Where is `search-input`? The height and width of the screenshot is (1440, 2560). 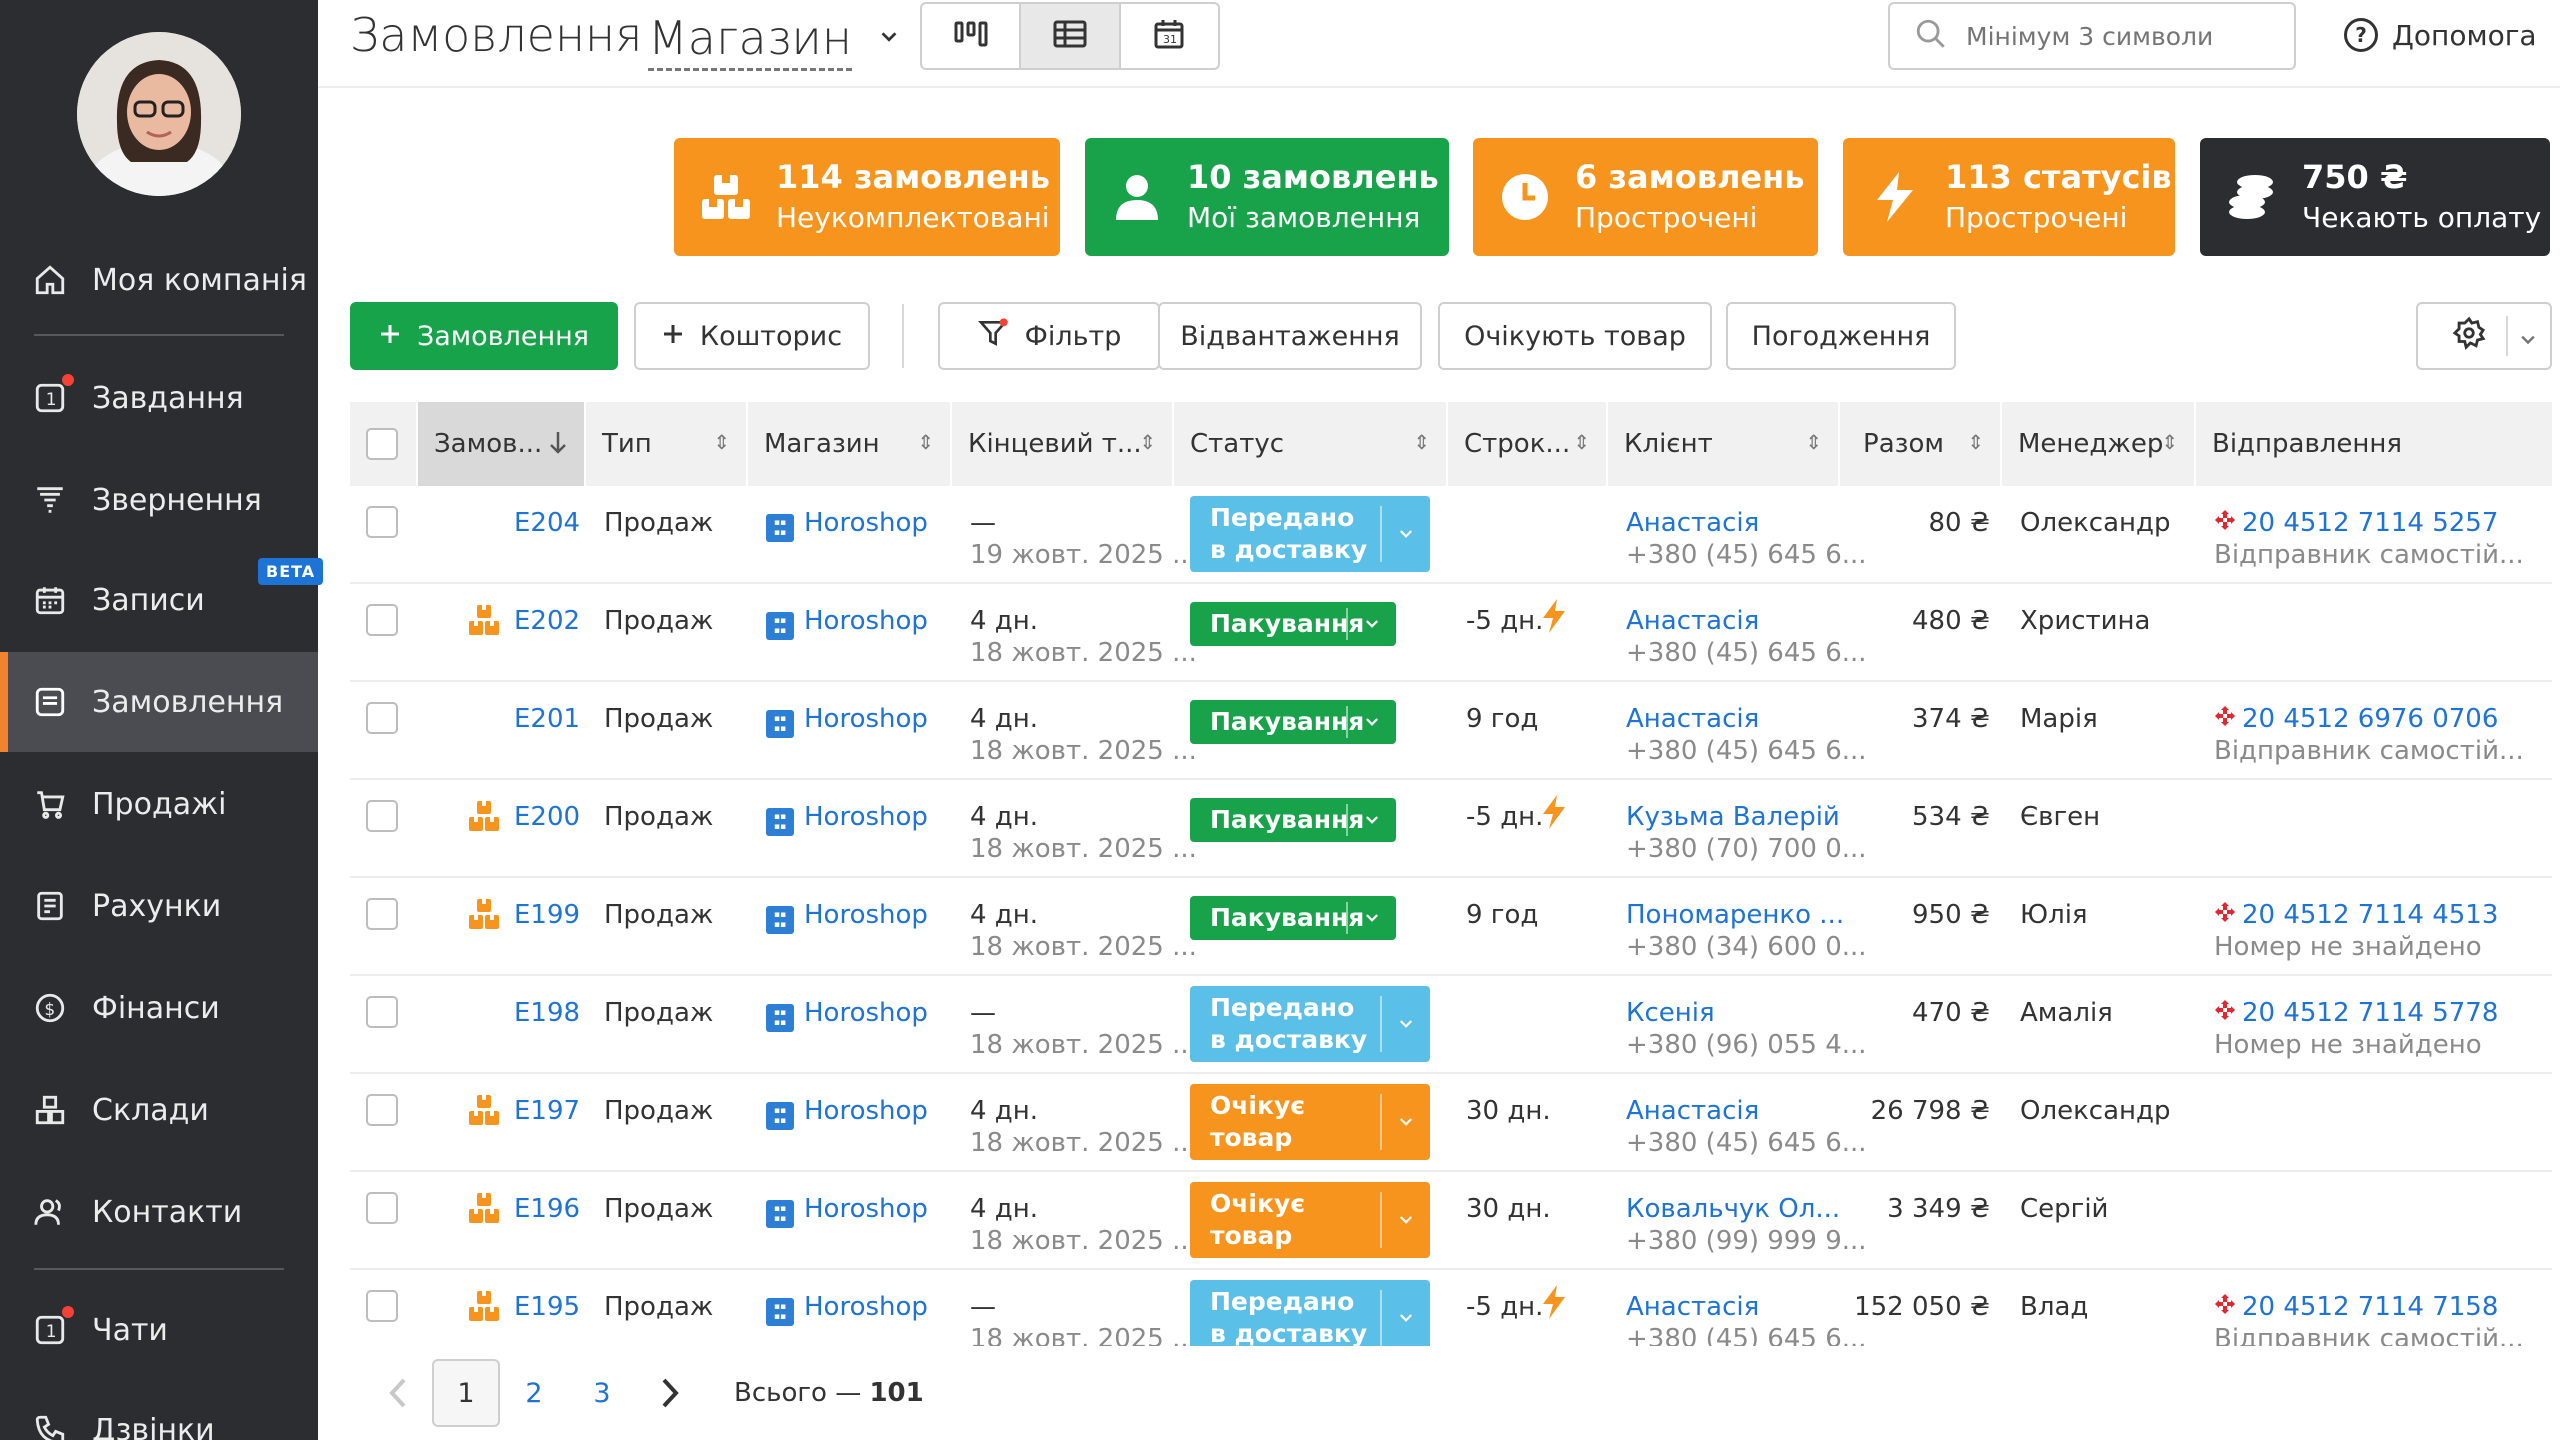 search-input is located at coordinates (2116, 36).